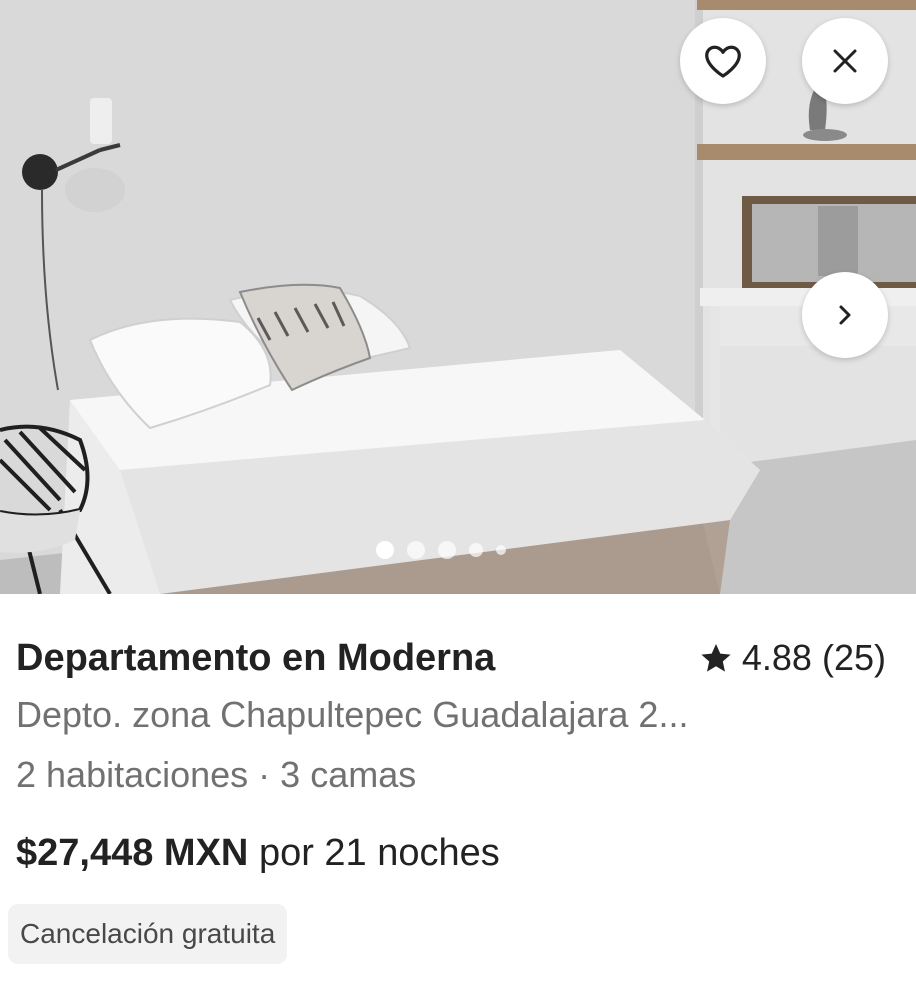 Image resolution: width=916 pixels, height=988 pixels. Describe the element at coordinates (385, 550) in the screenshot. I see `carousel-dot-active` at that location.